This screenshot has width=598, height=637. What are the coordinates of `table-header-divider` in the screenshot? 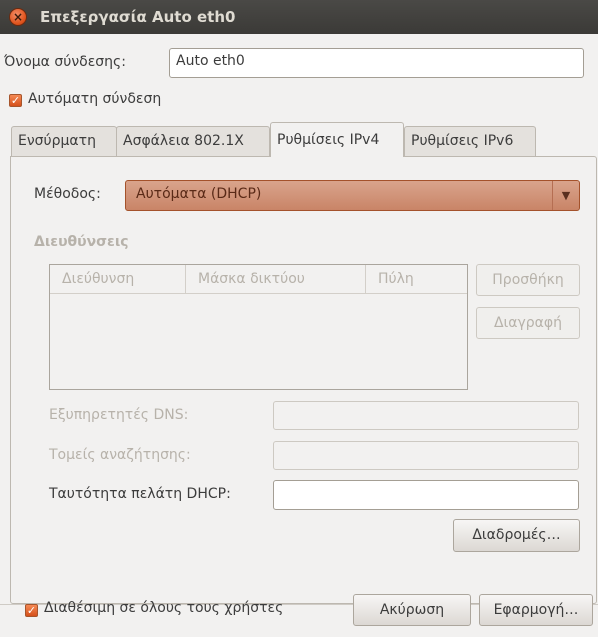 It's located at (258, 293).